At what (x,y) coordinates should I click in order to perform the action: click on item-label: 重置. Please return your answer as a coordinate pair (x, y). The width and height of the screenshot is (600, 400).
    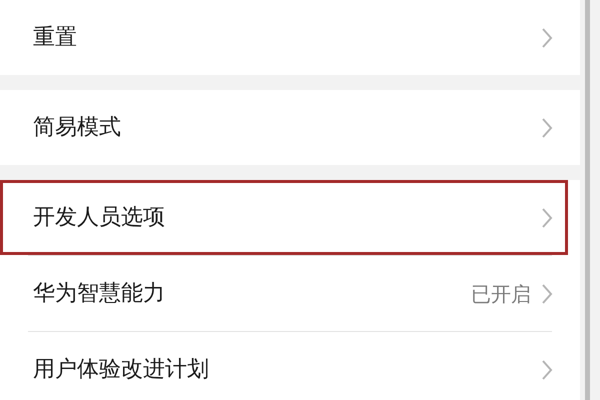
    Looking at the image, I should click on (55, 38).